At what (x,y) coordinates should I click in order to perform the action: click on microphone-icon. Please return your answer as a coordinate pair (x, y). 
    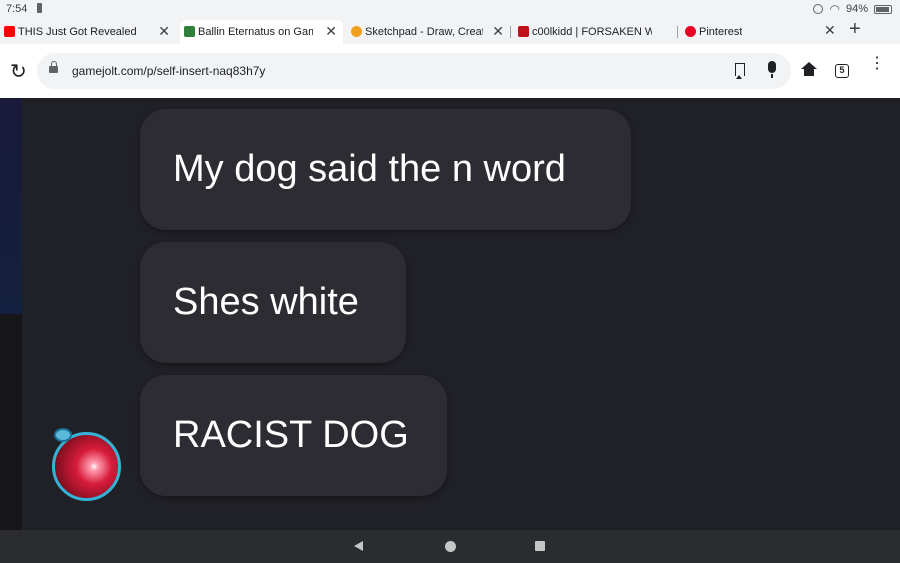
    Looking at the image, I should click on (772, 69).